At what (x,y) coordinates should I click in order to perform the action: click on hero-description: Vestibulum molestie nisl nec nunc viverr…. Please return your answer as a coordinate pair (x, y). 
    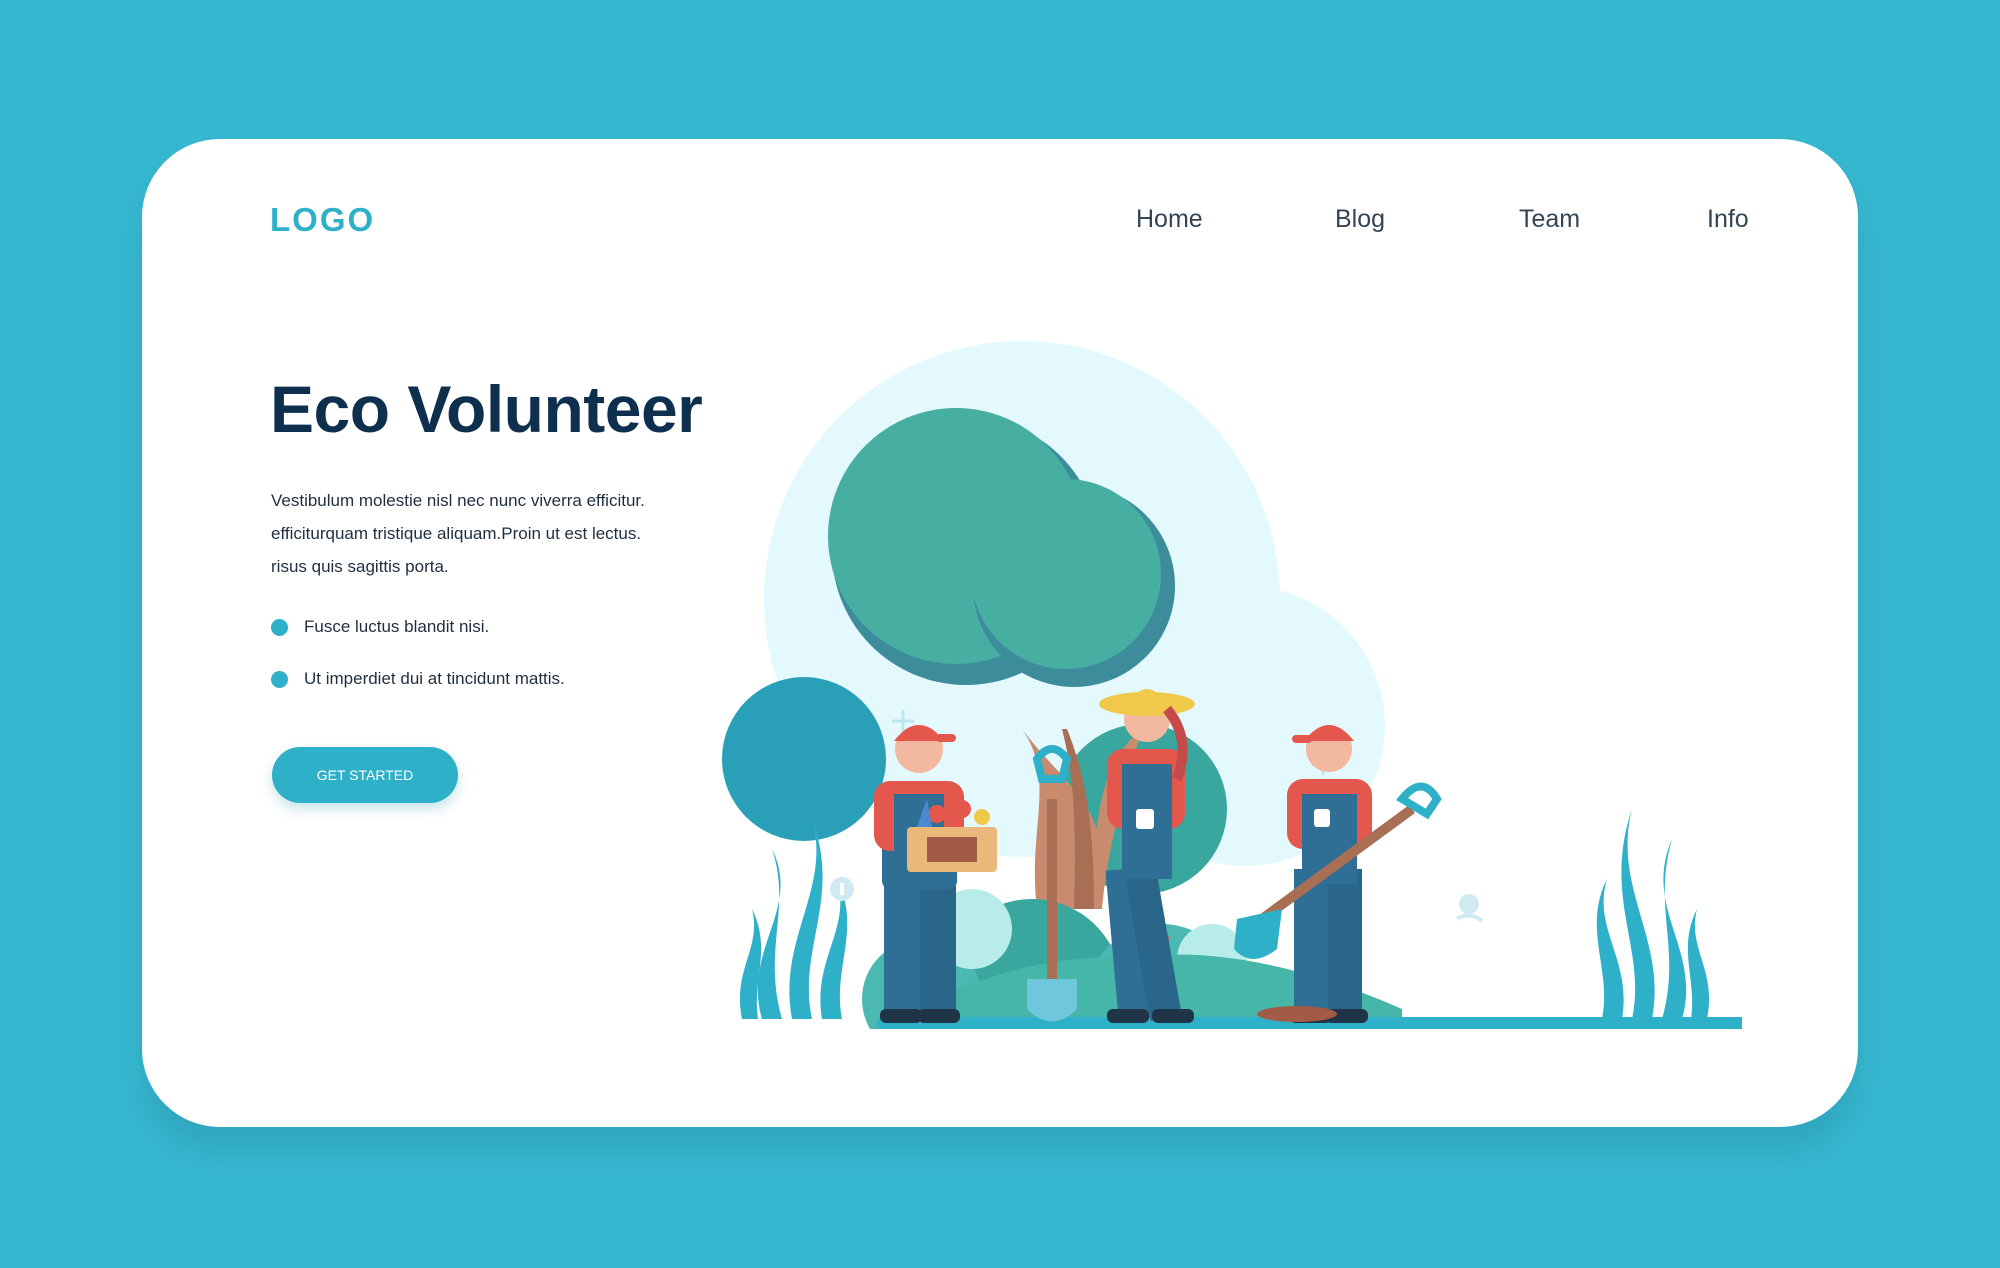
    Looking at the image, I should click on (496, 533).